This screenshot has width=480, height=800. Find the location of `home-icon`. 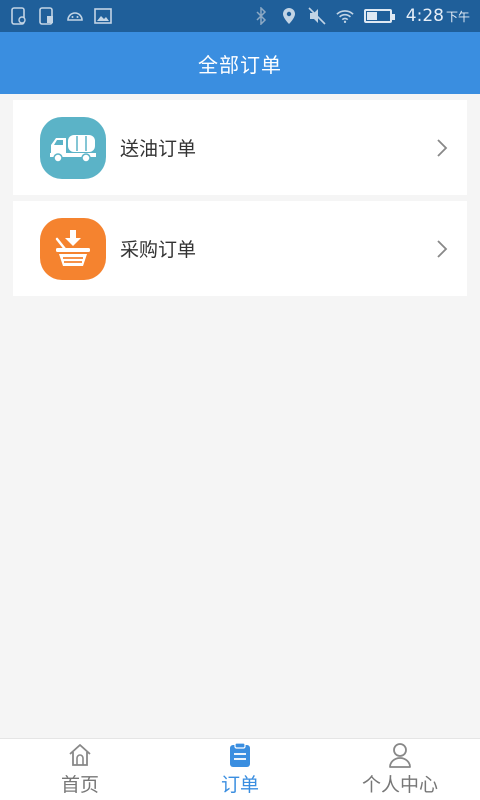

home-icon is located at coordinates (80, 755).